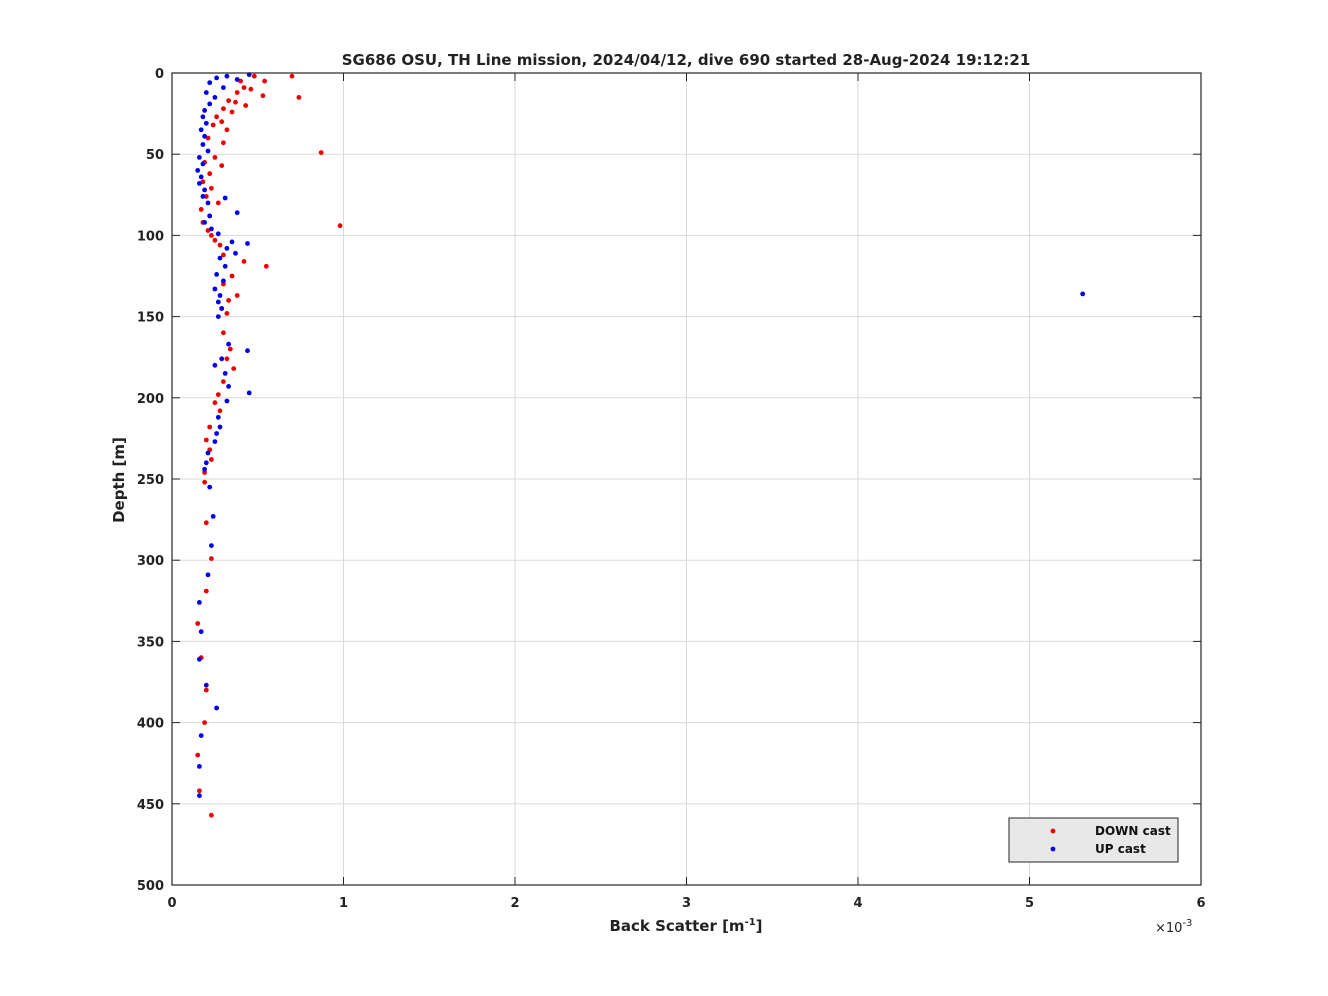 This screenshot has height=996, width=1328. What do you see at coordinates (1187, 923) in the screenshot?
I see `x-axis-multiplier-exponent: -3` at bounding box center [1187, 923].